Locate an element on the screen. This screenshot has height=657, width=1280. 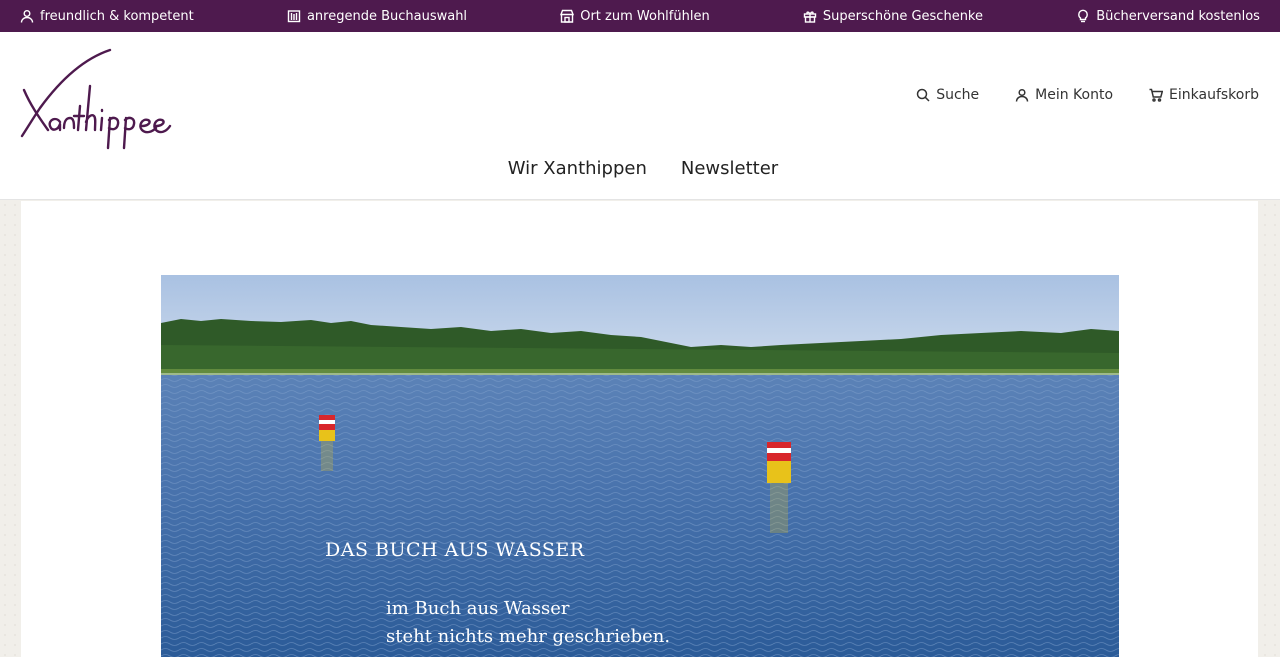
usp-label: Bücherversand kostenlos is located at coordinates (1178, 16).